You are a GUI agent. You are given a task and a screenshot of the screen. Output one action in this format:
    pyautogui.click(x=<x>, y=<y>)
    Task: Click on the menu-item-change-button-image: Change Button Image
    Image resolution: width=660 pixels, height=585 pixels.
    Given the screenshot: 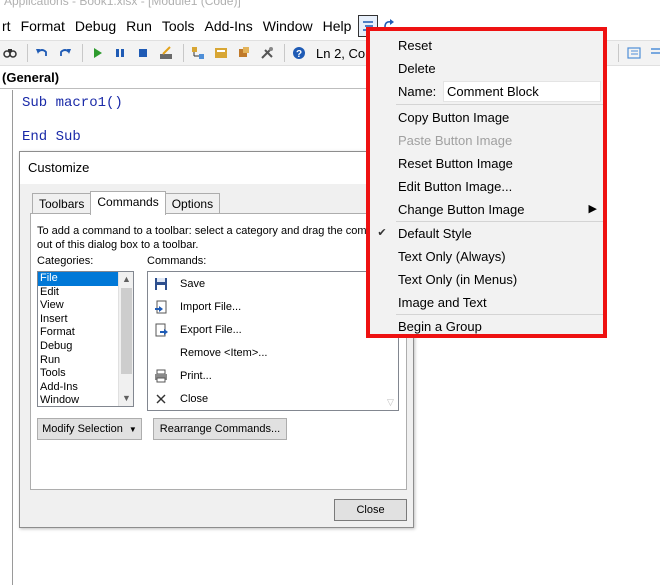 What is the action you would take?
    pyautogui.click(x=486, y=209)
    